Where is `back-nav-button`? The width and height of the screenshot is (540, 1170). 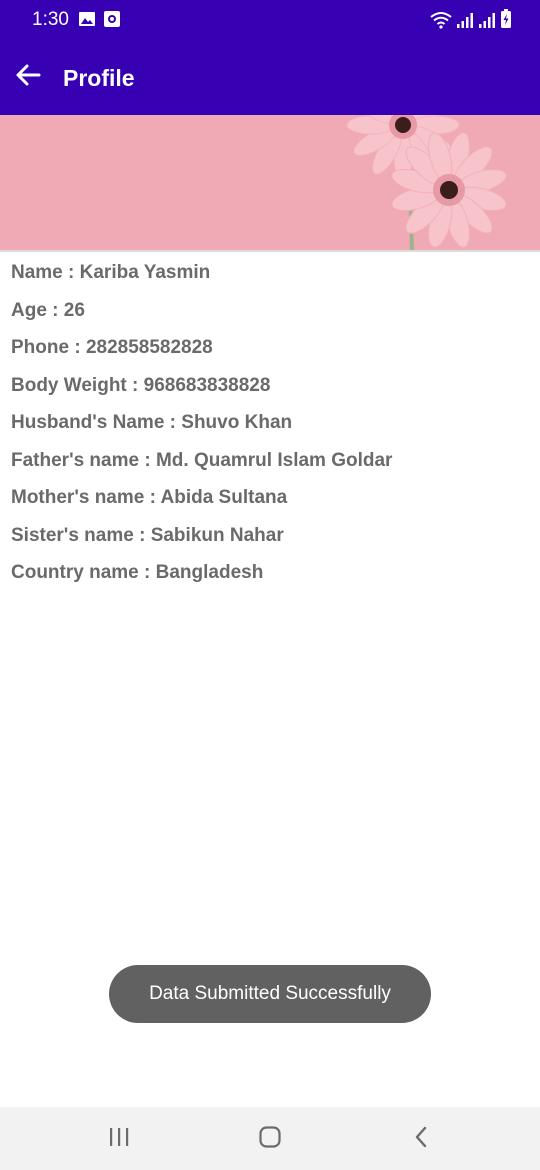 back-nav-button is located at coordinates (421, 1139).